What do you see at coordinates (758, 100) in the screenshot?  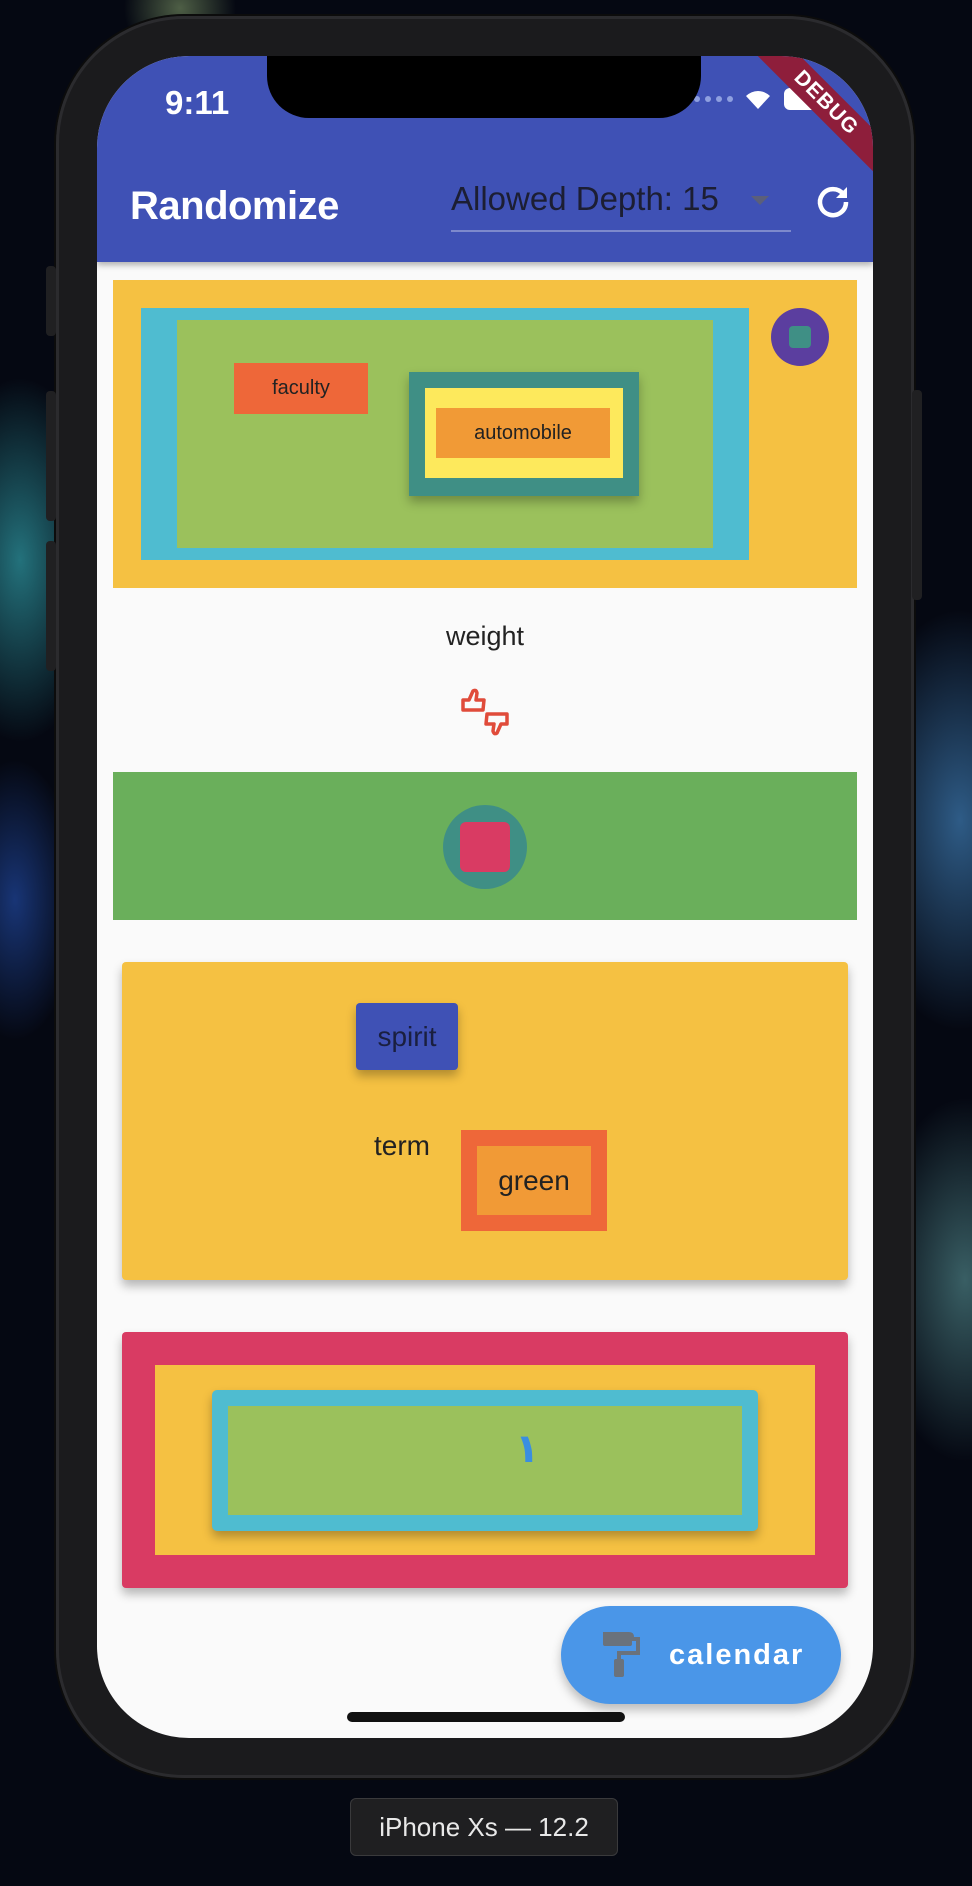 I see `wifi-icon` at bounding box center [758, 100].